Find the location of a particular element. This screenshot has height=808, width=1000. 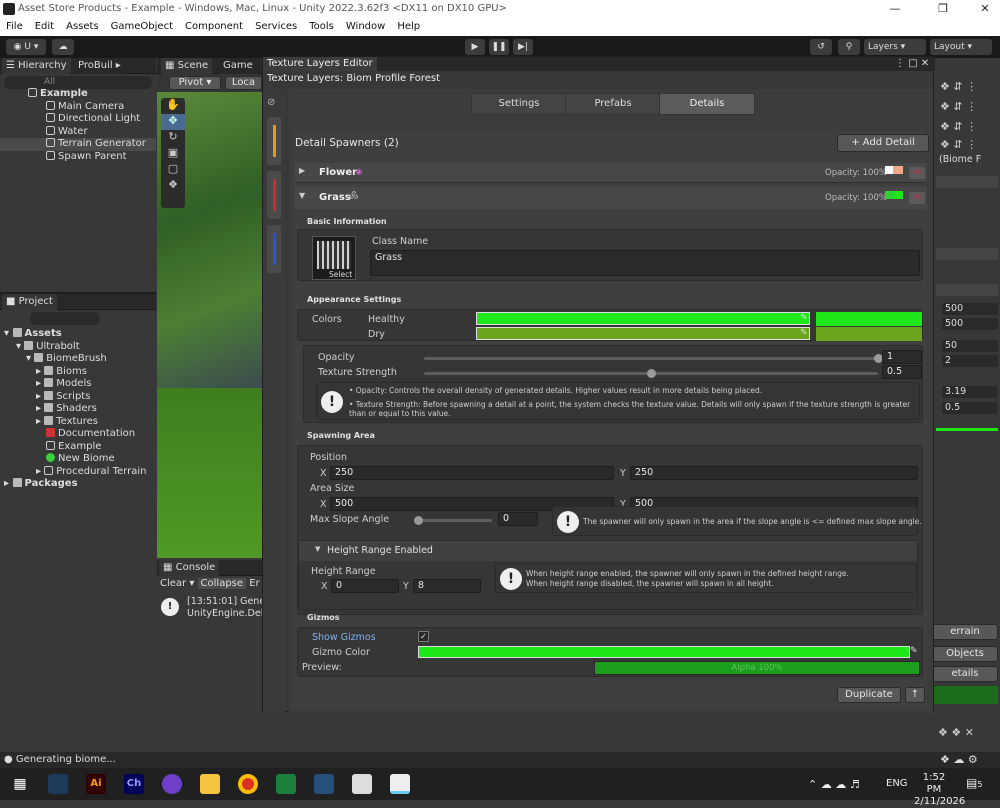

github-icon is located at coordinates (172, 784).